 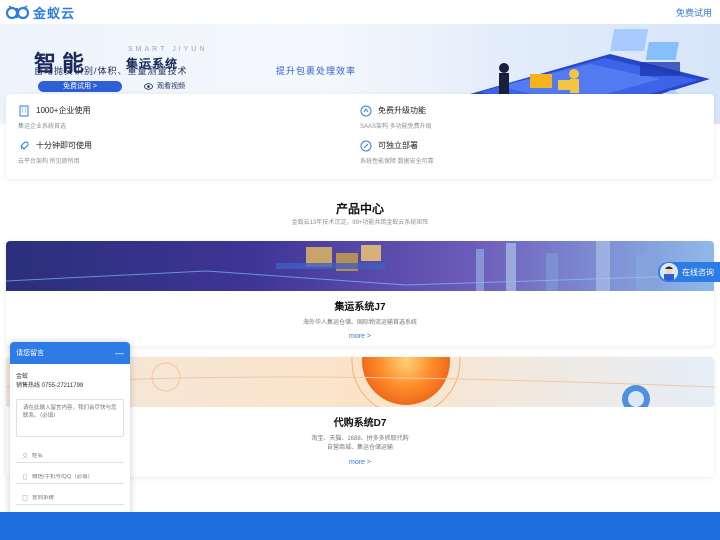 I want to click on interest-input, so click(x=77, y=498).